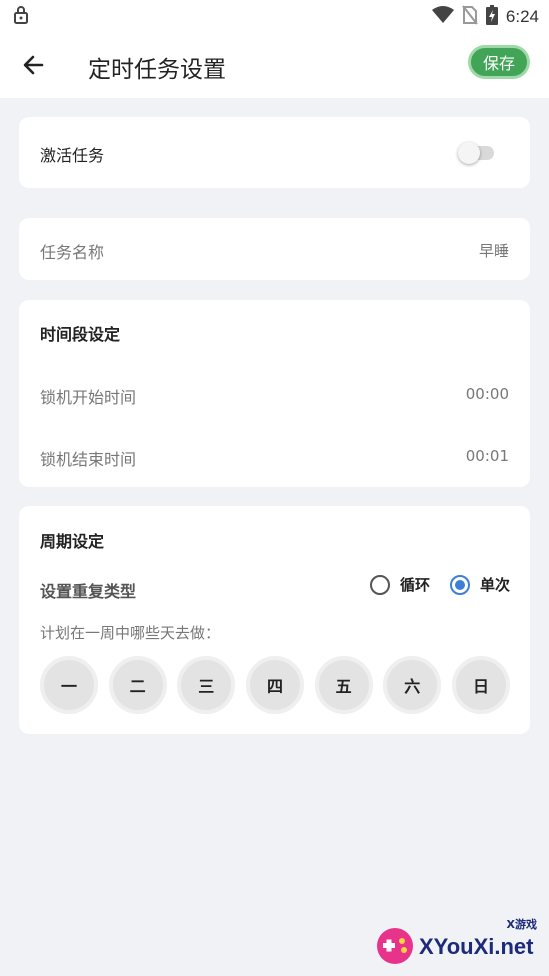 The height and width of the screenshot is (976, 549). What do you see at coordinates (395, 948) in the screenshot?
I see `gamepad-icon` at bounding box center [395, 948].